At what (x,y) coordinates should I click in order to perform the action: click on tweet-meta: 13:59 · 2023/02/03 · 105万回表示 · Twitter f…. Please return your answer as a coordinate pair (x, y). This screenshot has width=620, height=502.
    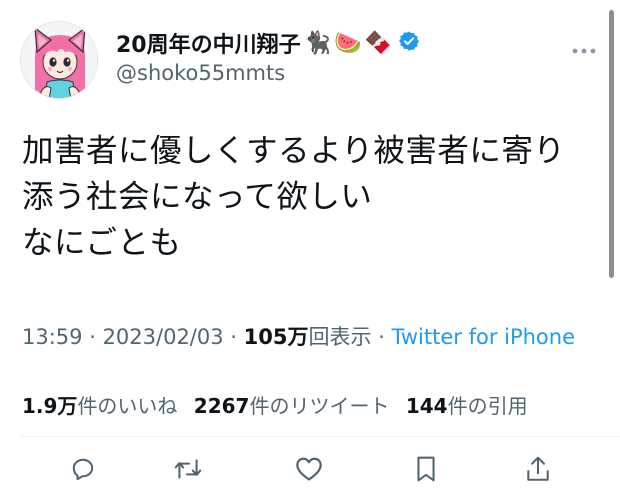
    Looking at the image, I should click on (314, 337).